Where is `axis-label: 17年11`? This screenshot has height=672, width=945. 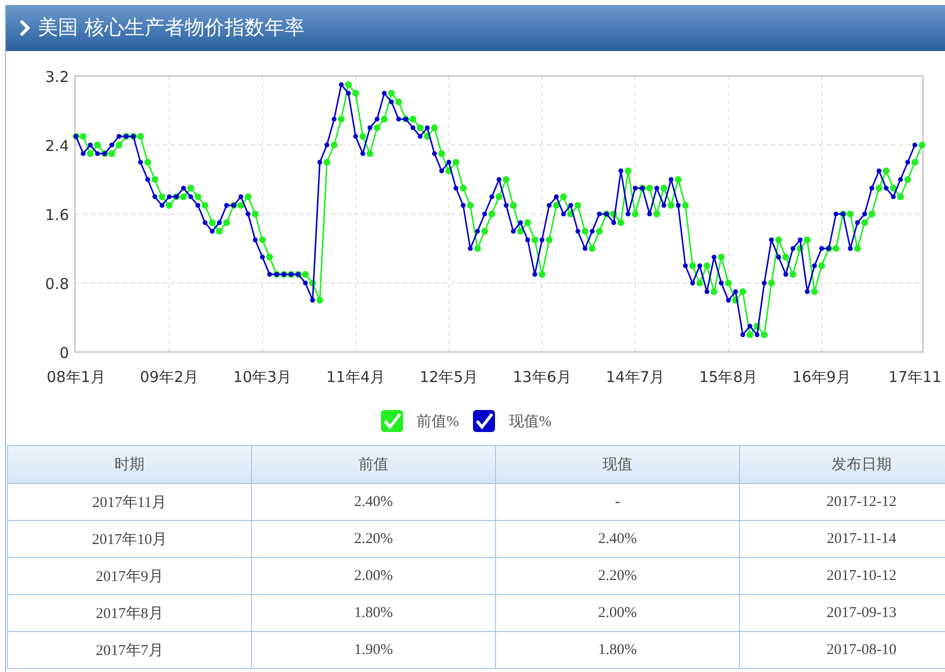 axis-label: 17年11 is located at coordinates (915, 377).